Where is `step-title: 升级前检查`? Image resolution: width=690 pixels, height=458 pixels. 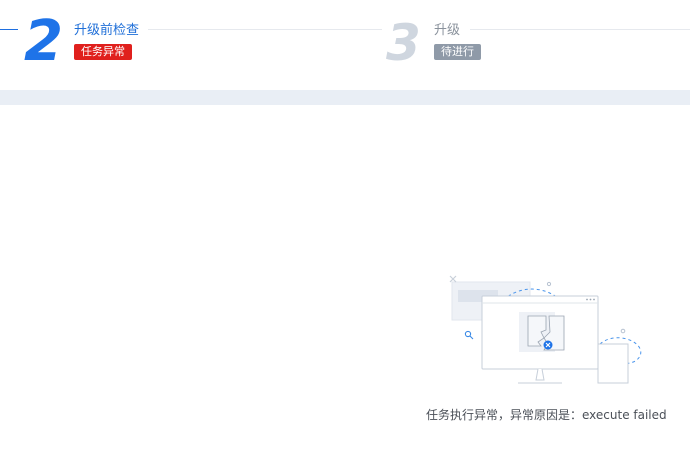 step-title: 升级前检查 is located at coordinates (107, 30).